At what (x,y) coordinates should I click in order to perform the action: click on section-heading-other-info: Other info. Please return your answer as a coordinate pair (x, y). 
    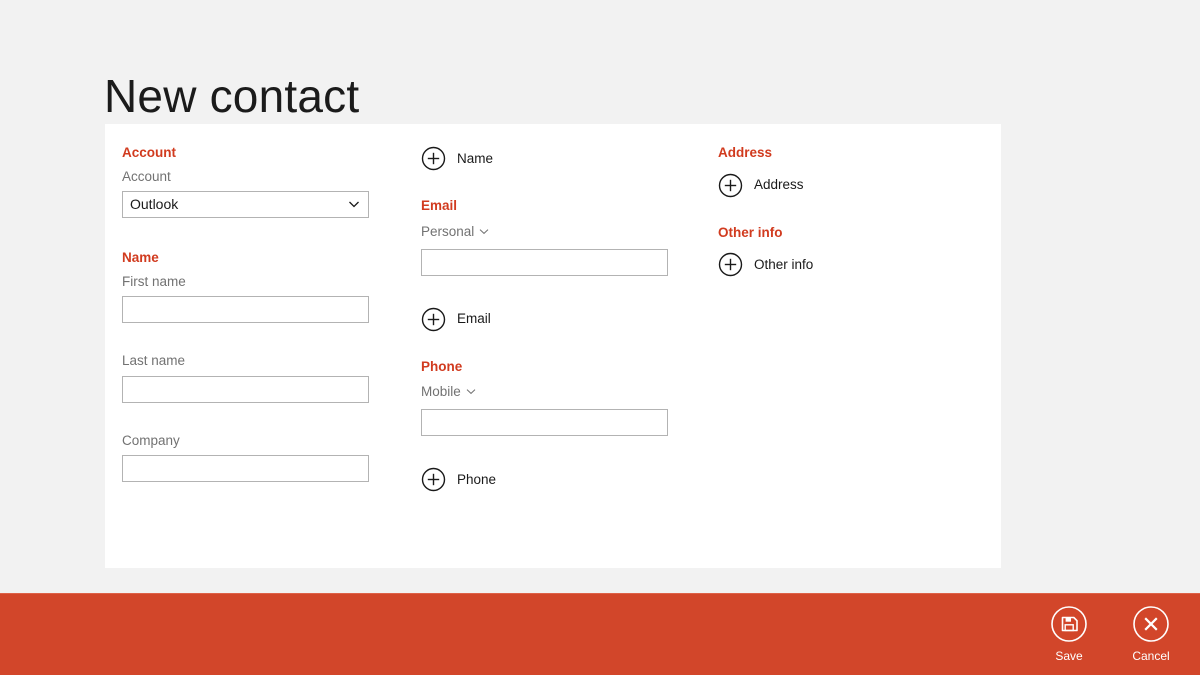
    Looking at the image, I should click on (750, 232).